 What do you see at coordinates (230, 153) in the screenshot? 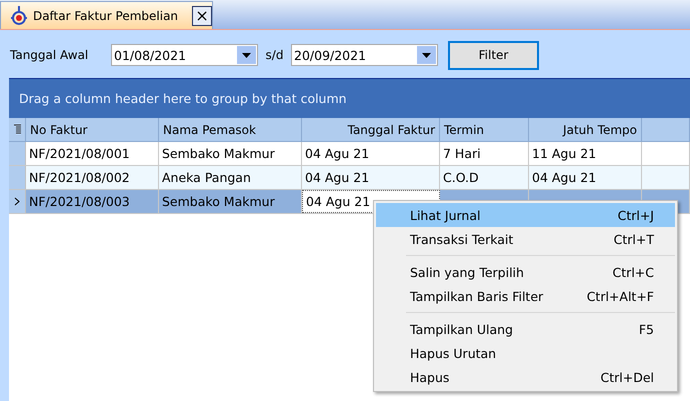
I see `table-cell: Sembako Makmur` at bounding box center [230, 153].